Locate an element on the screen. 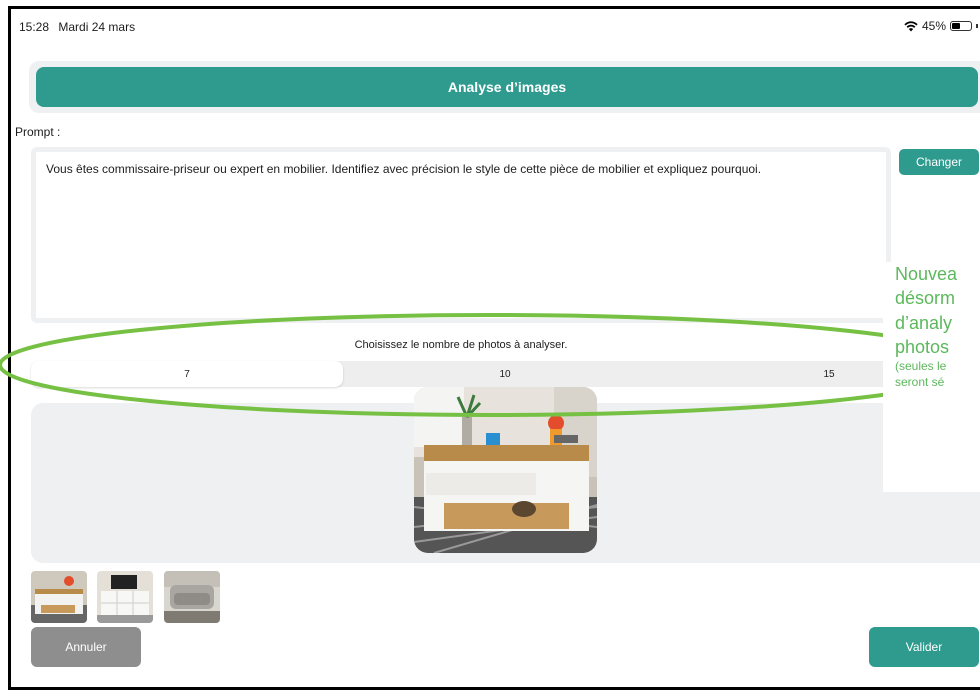  annotation-line-4: photos is located at coordinates (922, 346).